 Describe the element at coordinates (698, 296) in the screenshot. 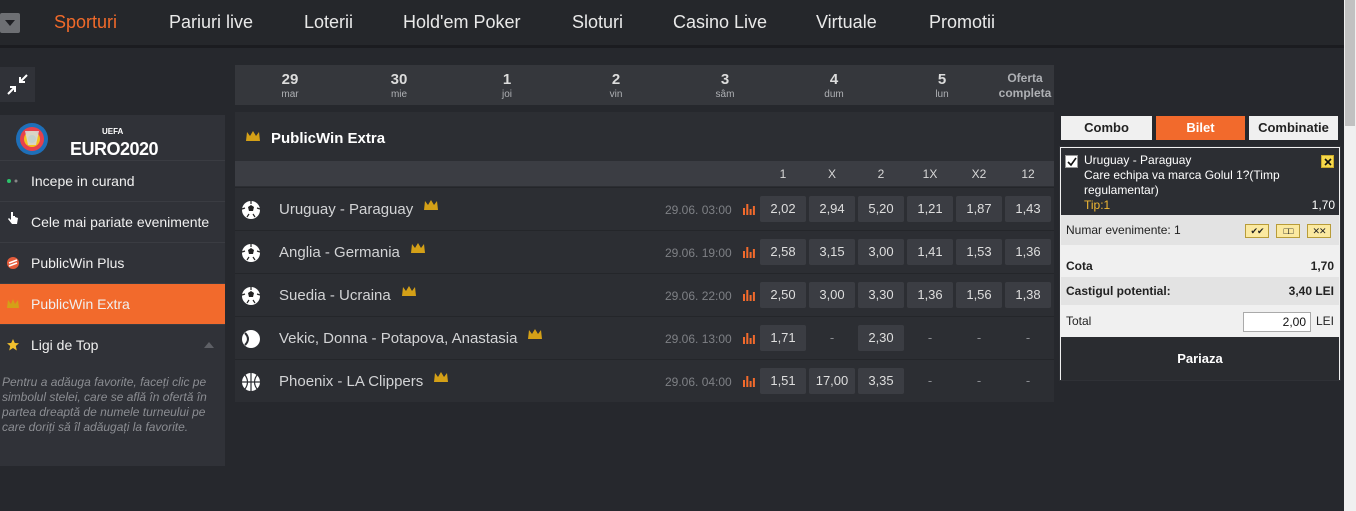

I see `event-time: 29.06. 22:00` at that location.